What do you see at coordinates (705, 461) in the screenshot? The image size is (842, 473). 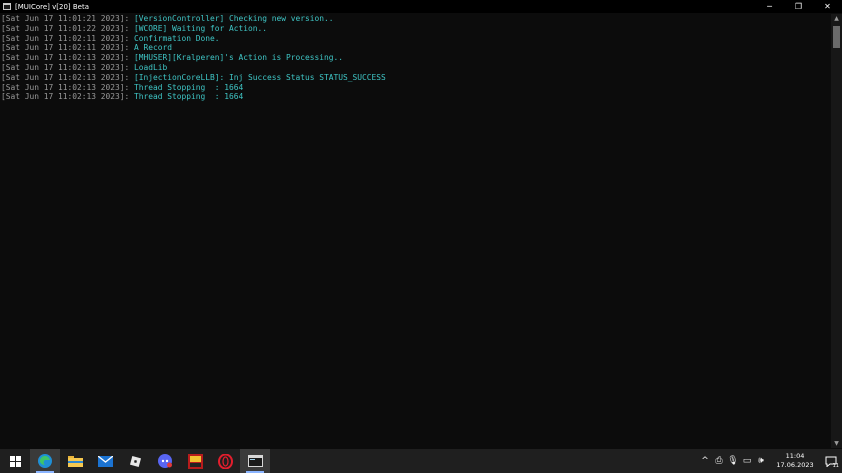 I see `chevron-up-icon: ^` at bounding box center [705, 461].